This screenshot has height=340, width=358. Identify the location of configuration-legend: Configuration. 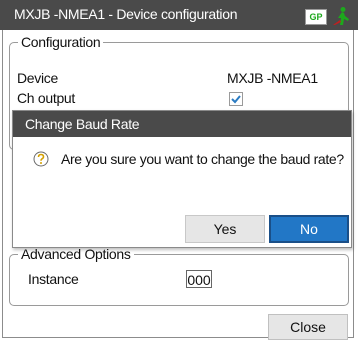
(61, 42).